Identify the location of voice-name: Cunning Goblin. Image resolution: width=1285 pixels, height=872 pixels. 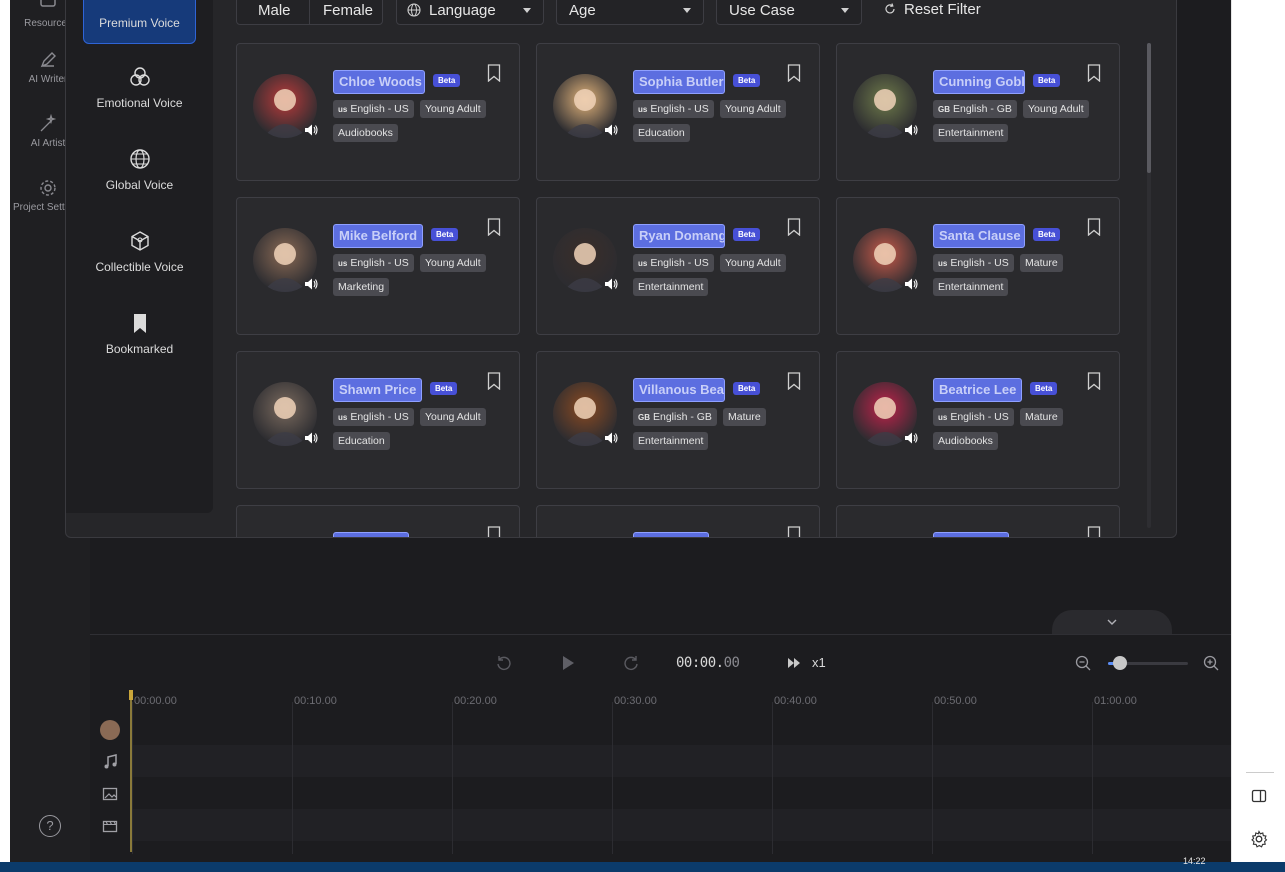
(979, 82).